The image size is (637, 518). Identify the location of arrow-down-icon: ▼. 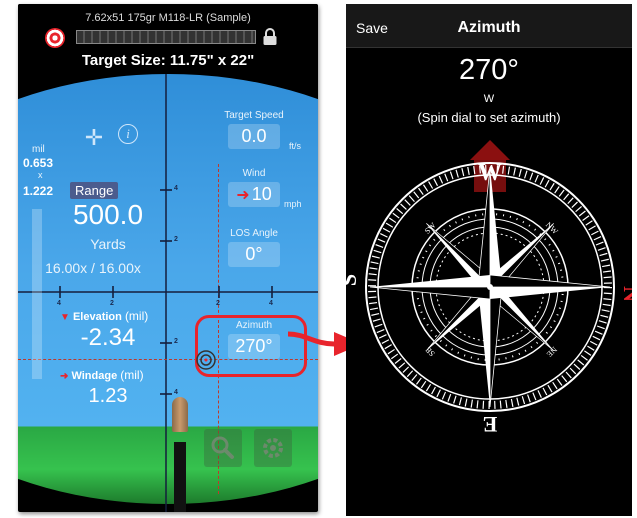
(65, 317).